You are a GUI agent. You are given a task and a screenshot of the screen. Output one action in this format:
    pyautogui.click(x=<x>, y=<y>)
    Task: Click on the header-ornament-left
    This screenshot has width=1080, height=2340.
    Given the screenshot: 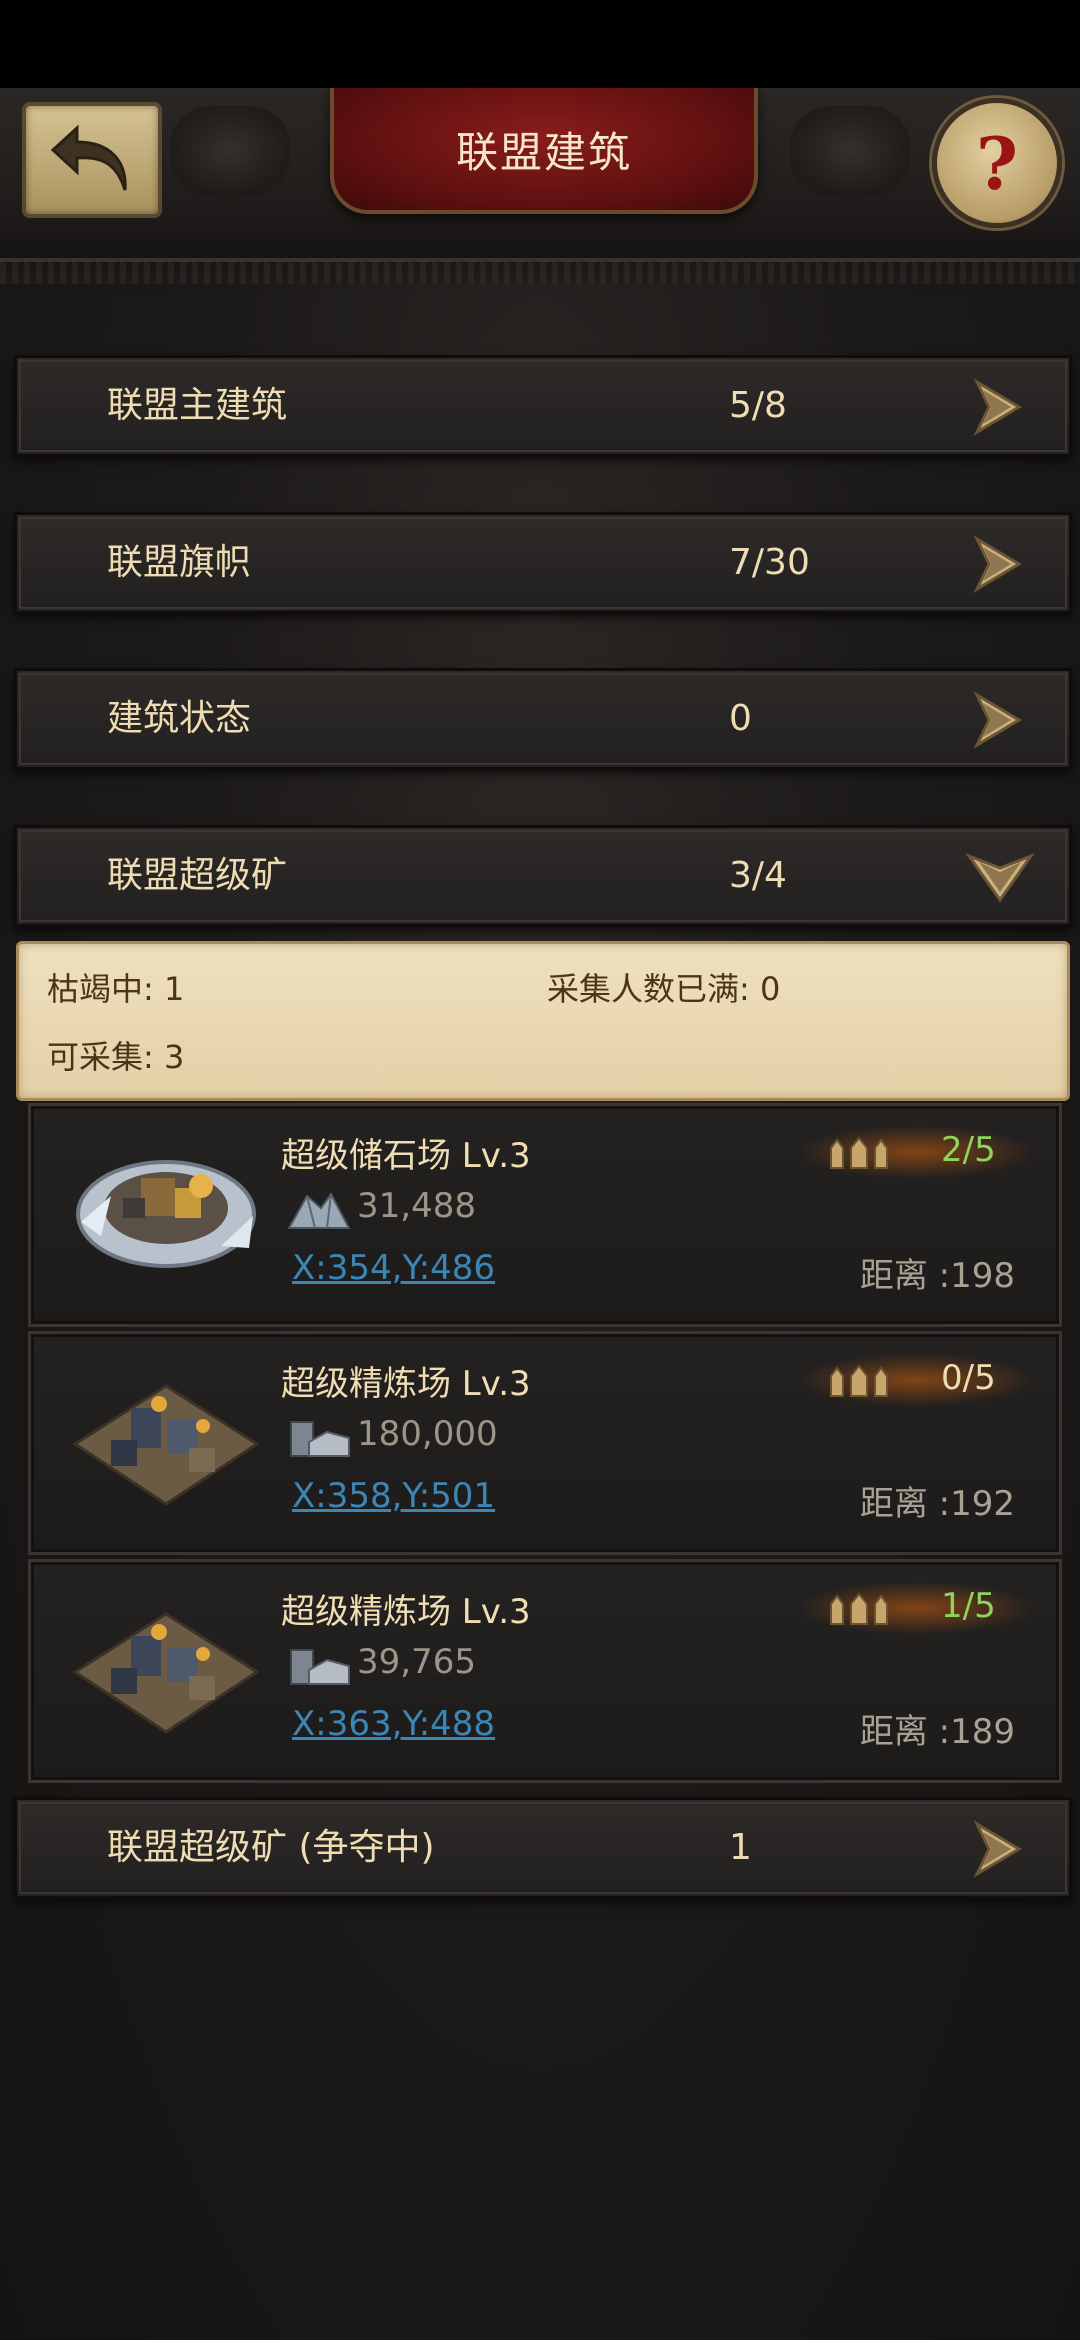 What is the action you would take?
    pyautogui.click(x=230, y=151)
    